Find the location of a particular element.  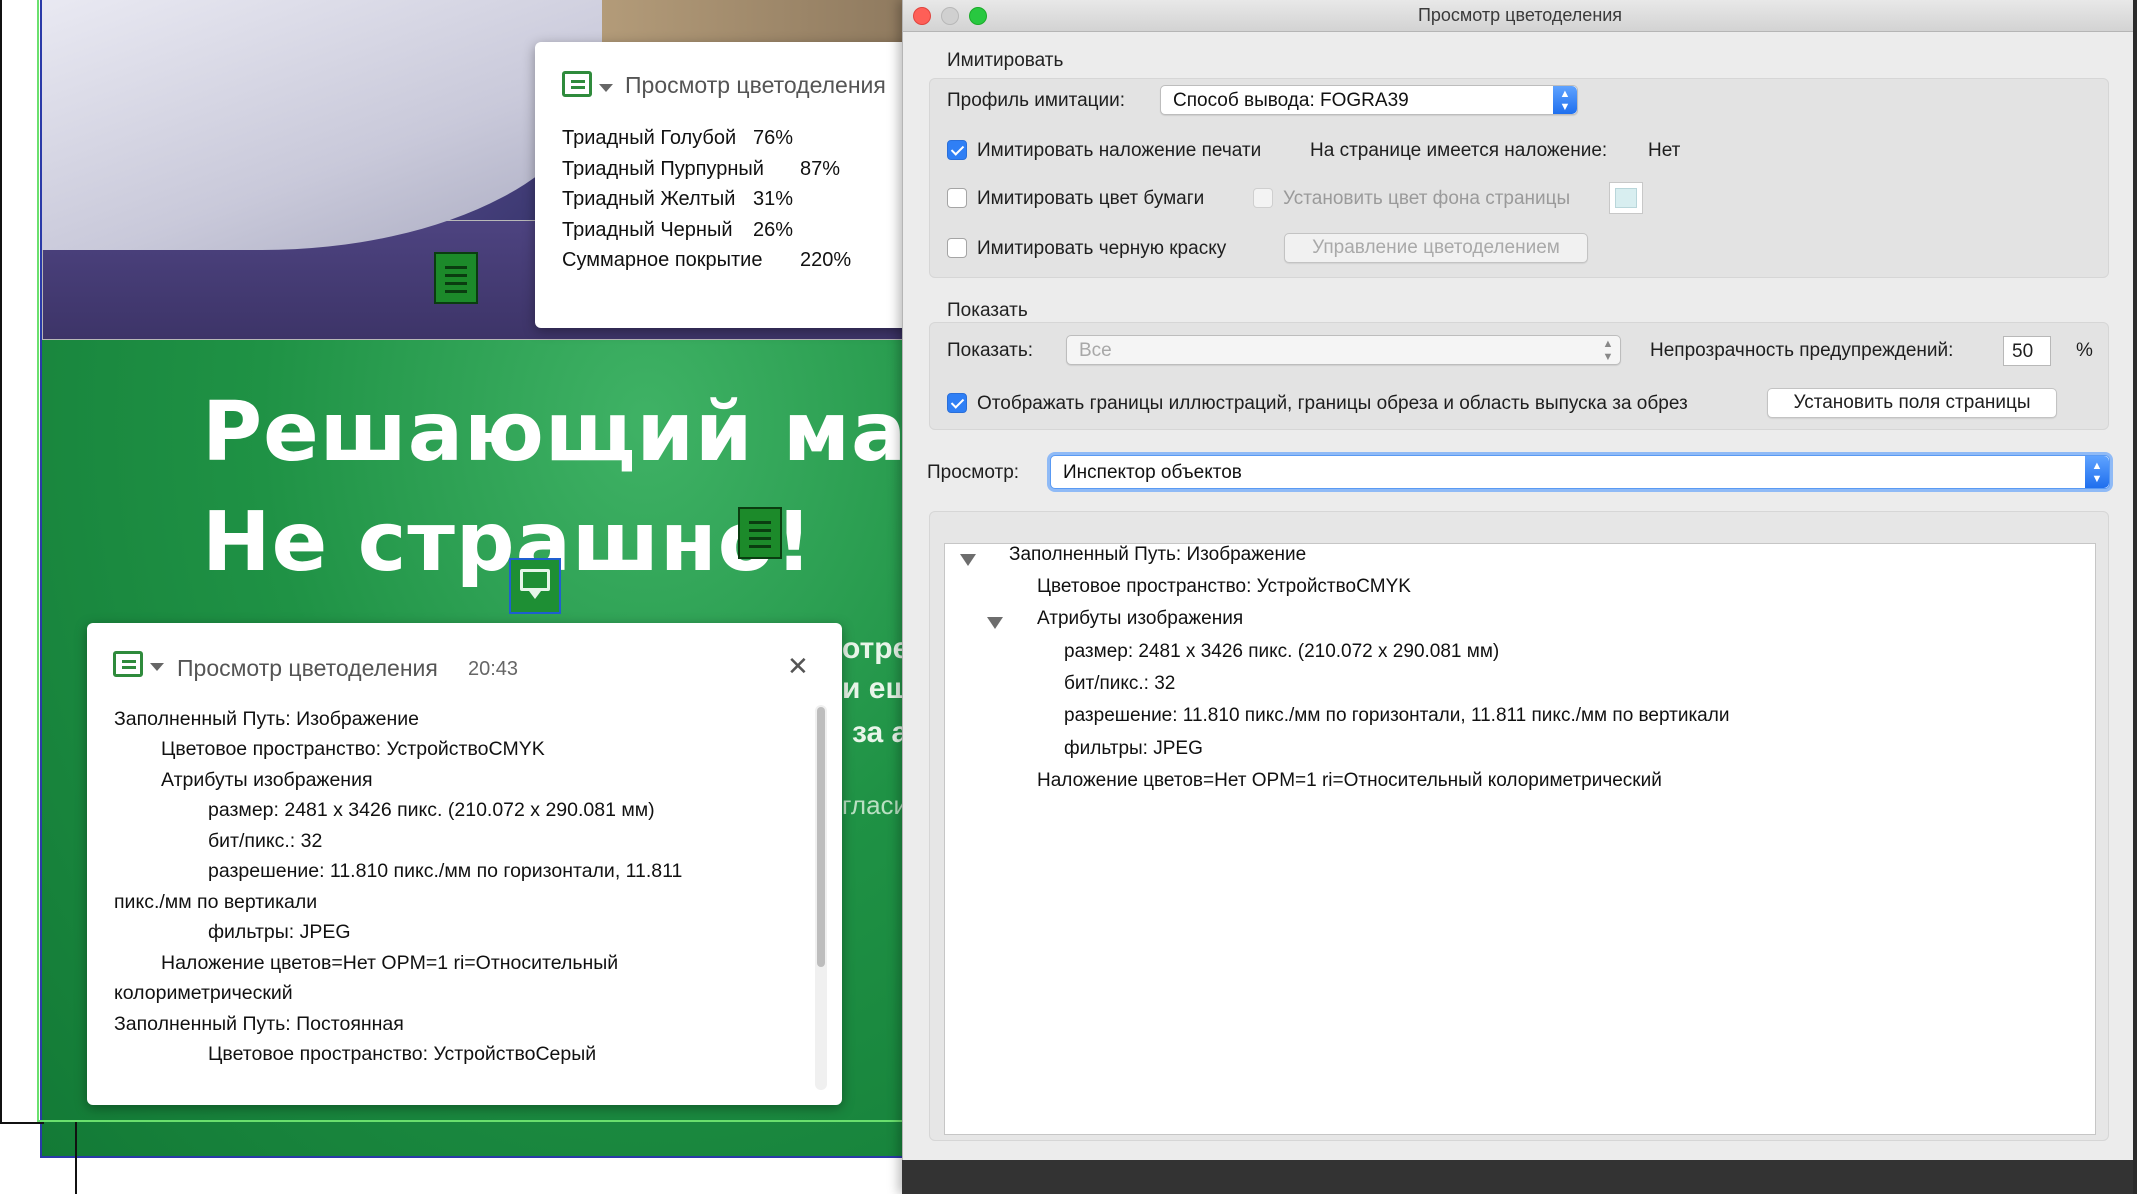

profile-value: Способ вывода: FOGRA39 is located at coordinates (1291, 100).